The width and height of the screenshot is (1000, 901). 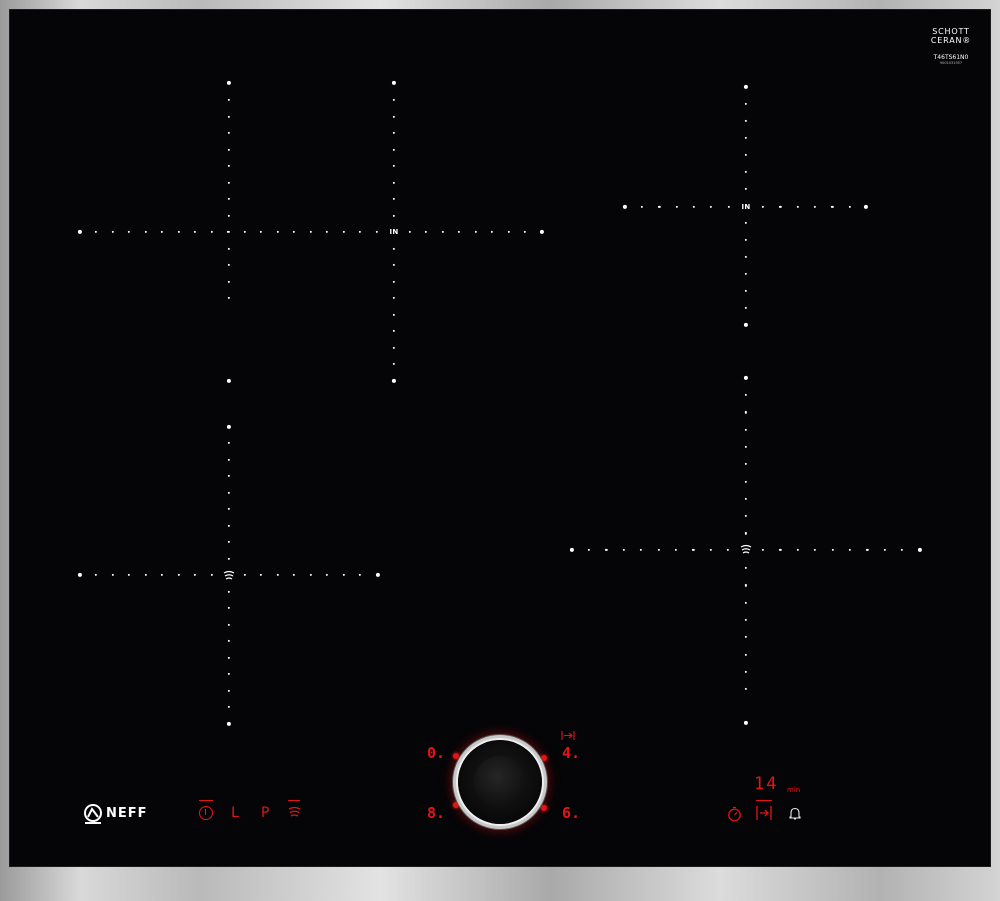 I want to click on twistpad-knob, so click(x=500, y=782).